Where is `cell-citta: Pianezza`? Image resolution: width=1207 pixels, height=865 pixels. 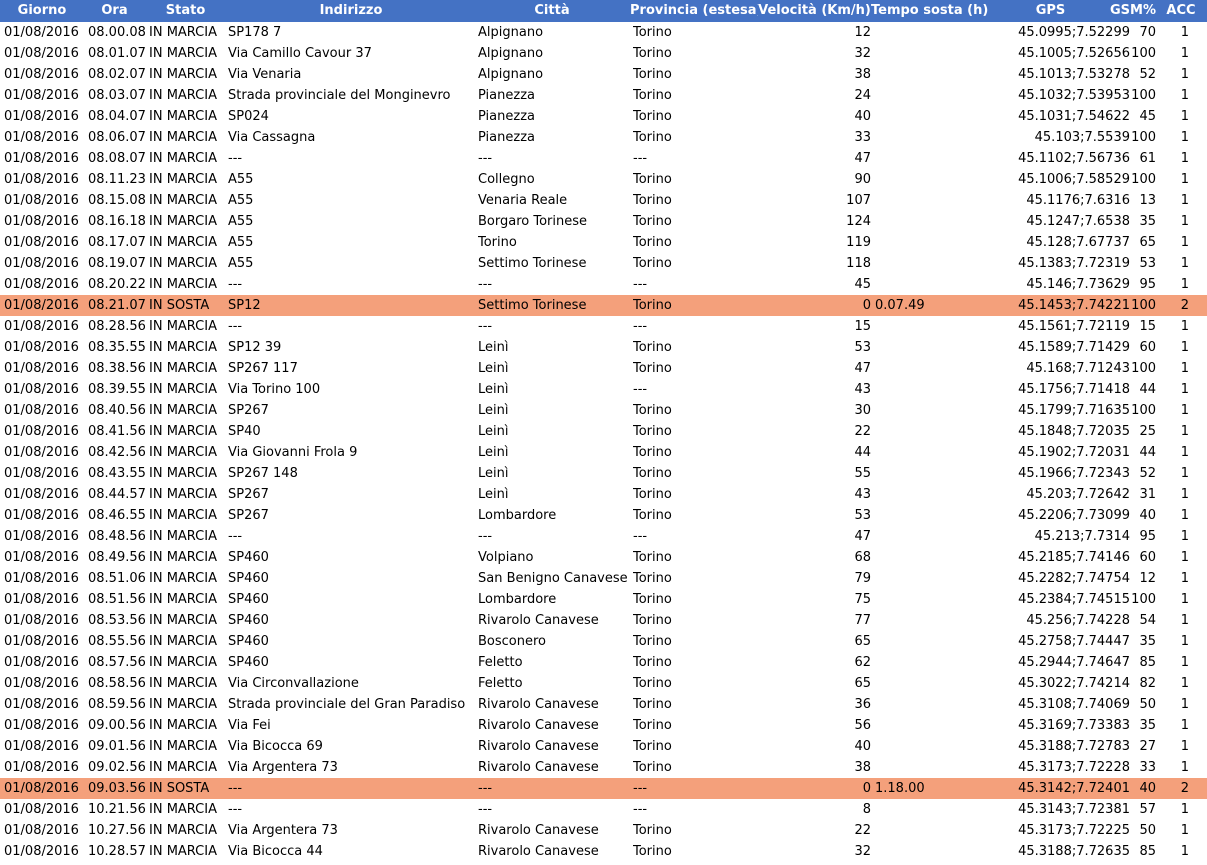 cell-citta: Pianezza is located at coordinates (554, 116).